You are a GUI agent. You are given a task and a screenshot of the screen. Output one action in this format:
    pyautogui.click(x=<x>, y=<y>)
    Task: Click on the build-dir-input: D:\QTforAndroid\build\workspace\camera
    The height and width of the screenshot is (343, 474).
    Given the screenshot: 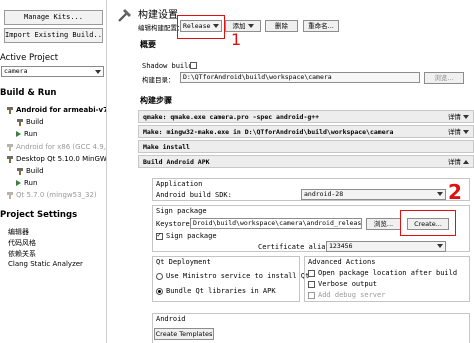 What is the action you would take?
    pyautogui.click(x=300, y=77)
    